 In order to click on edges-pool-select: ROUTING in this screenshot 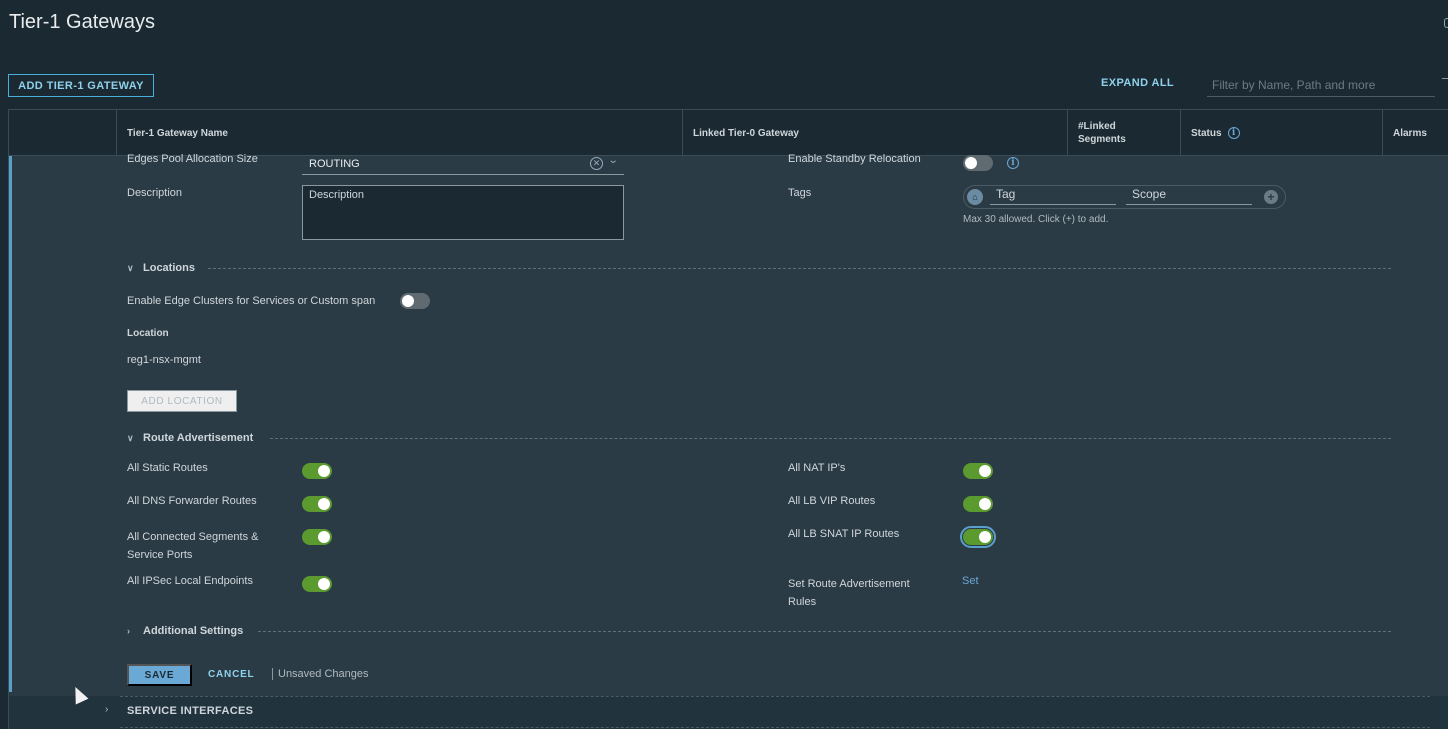, I will do `click(463, 164)`.